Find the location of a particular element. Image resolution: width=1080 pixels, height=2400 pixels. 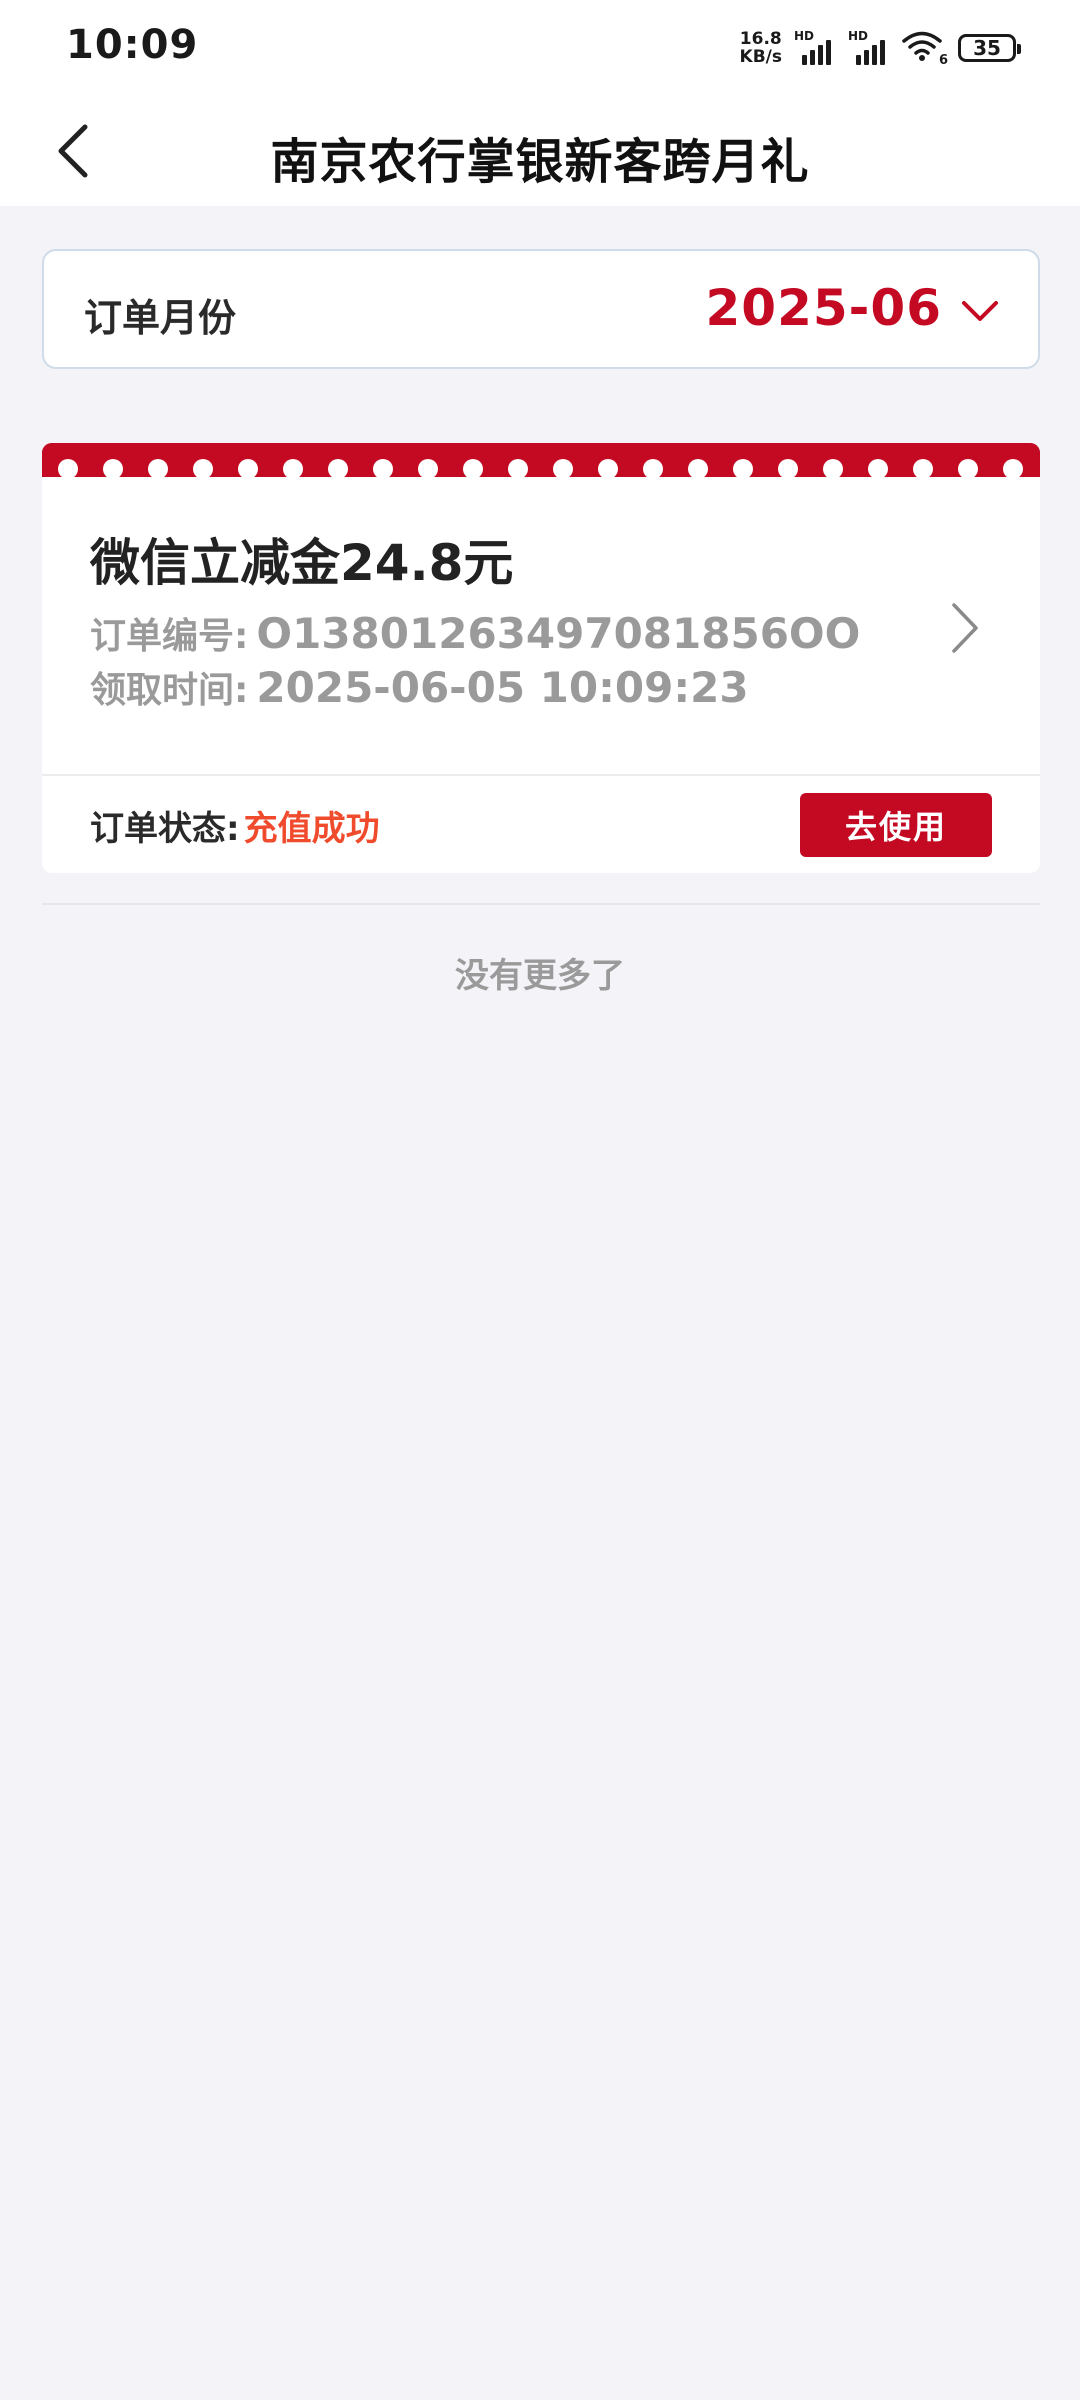

use-button: 去使用 is located at coordinates (896, 825).